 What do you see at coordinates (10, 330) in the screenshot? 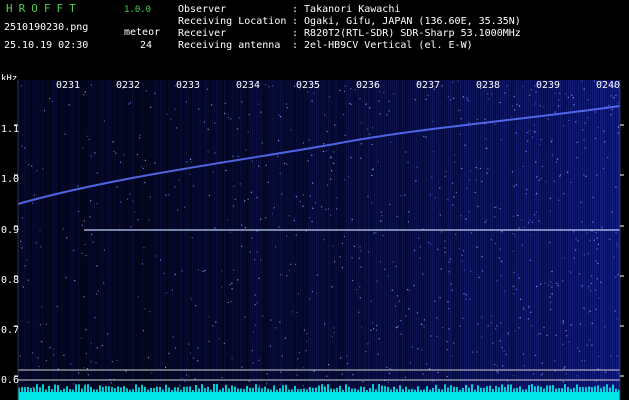
I see `freq-tick-label: 0.7` at bounding box center [10, 330].